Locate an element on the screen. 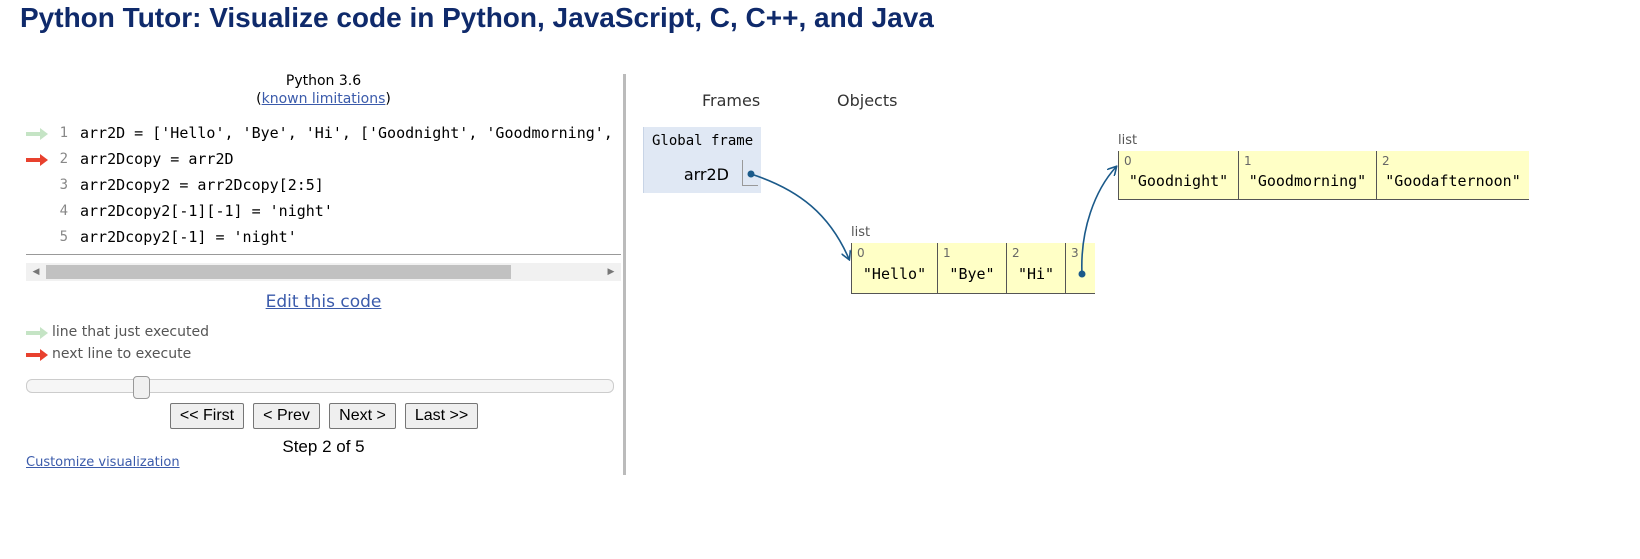  step-slider is located at coordinates (320, 386).